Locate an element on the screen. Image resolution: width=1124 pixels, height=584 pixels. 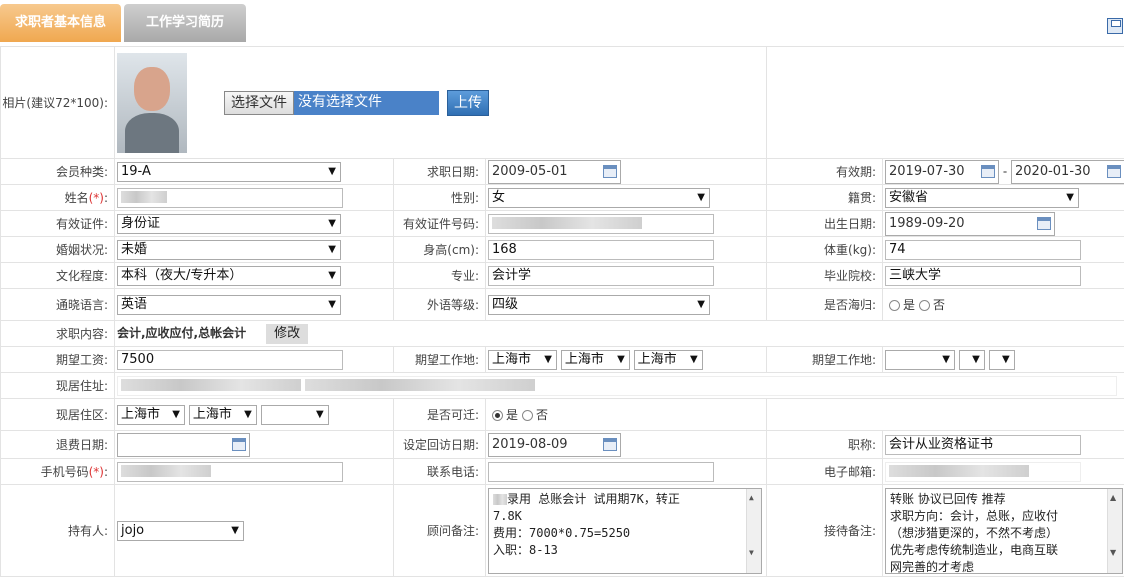
valid-from-value: 2019-07-30 is located at coordinates (927, 171).